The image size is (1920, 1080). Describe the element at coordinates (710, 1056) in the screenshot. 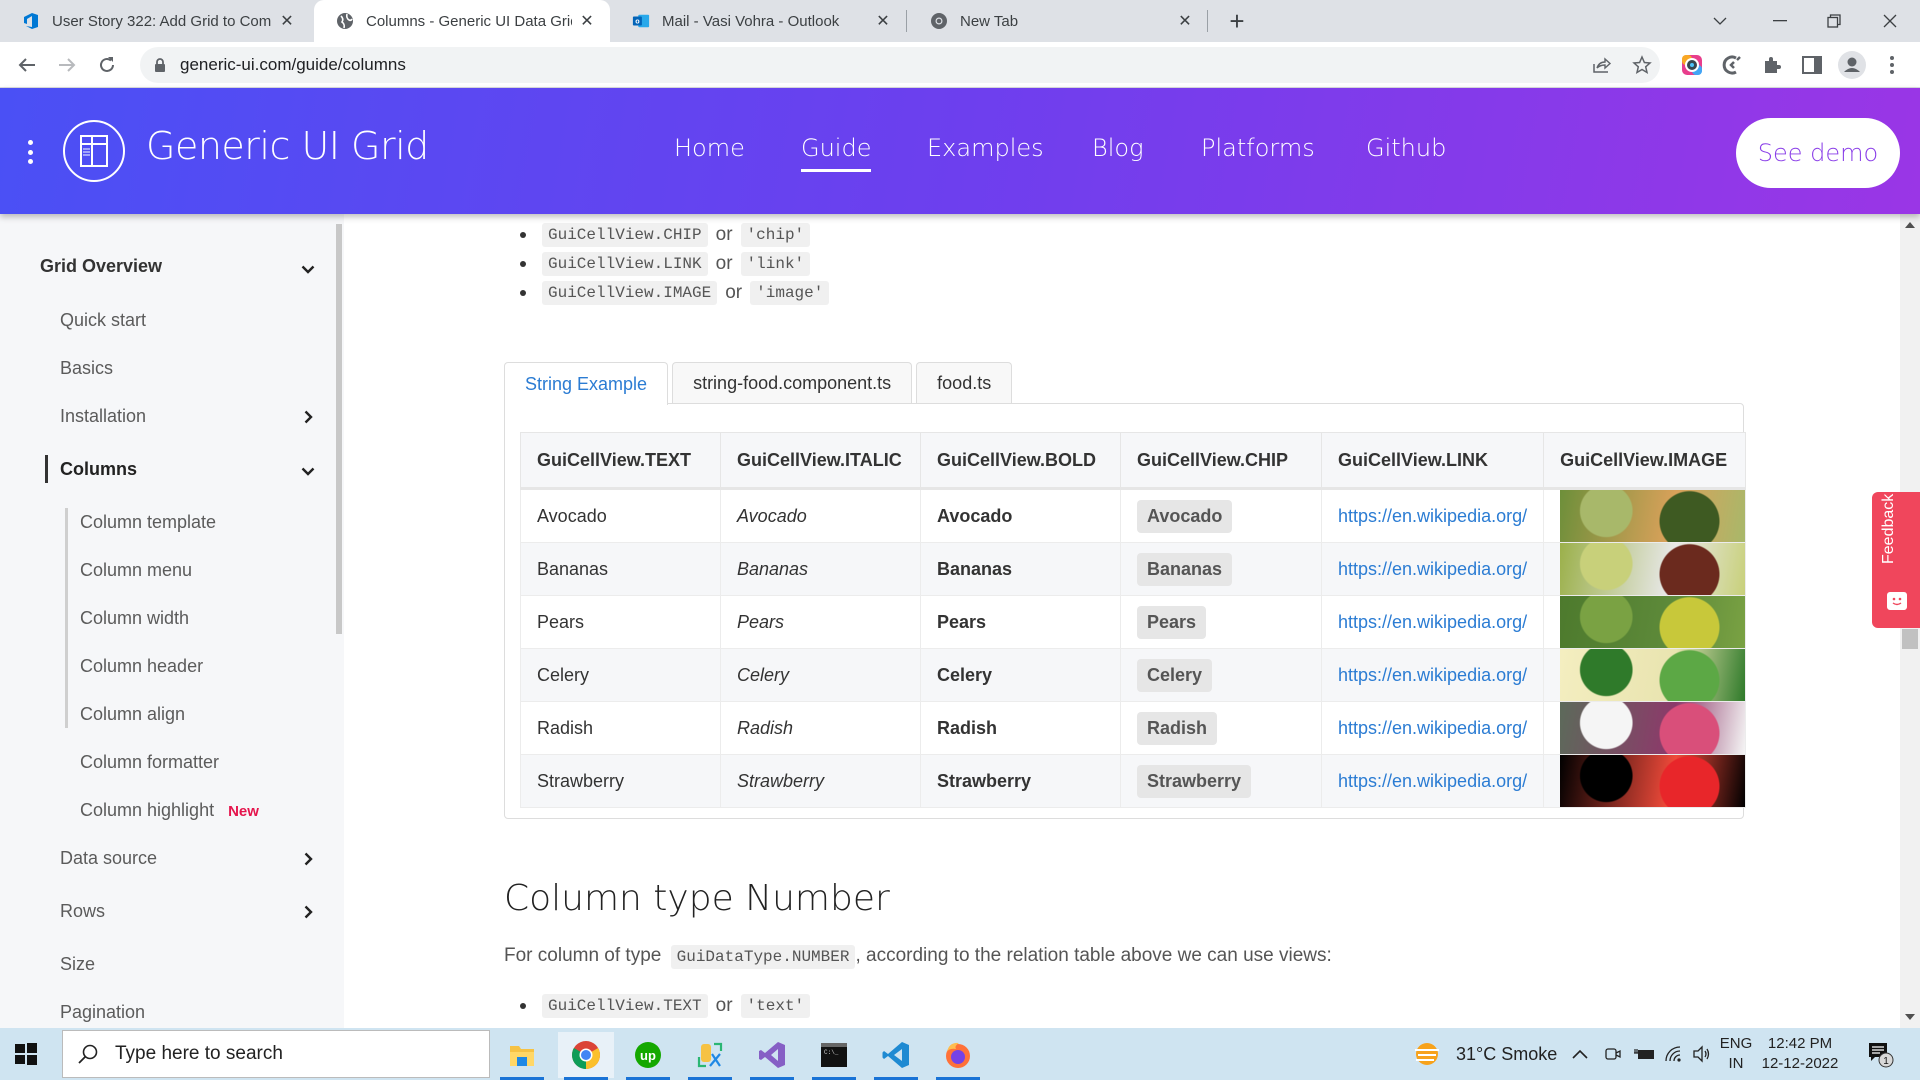

I see `taskbar-tool-app` at that location.